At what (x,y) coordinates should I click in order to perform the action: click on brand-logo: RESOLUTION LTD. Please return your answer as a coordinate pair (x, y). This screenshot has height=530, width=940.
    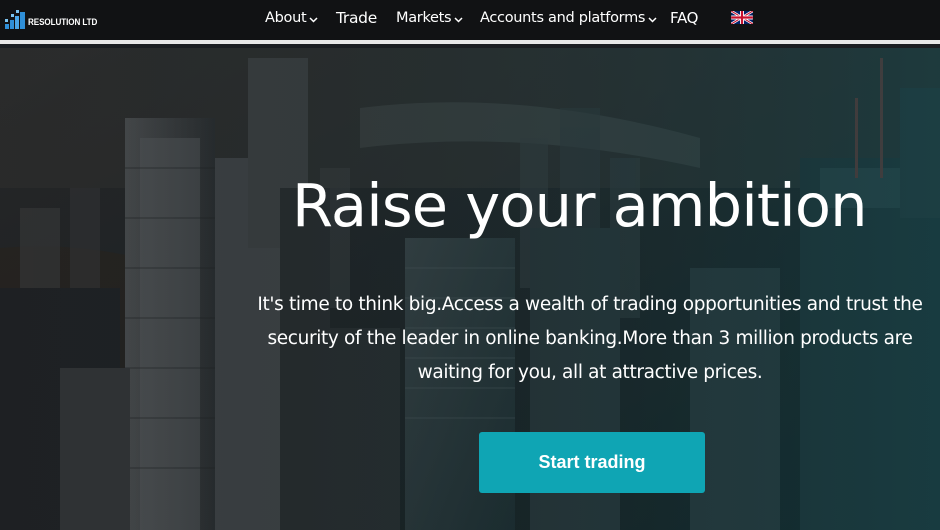
    Looking at the image, I should click on (55, 19).